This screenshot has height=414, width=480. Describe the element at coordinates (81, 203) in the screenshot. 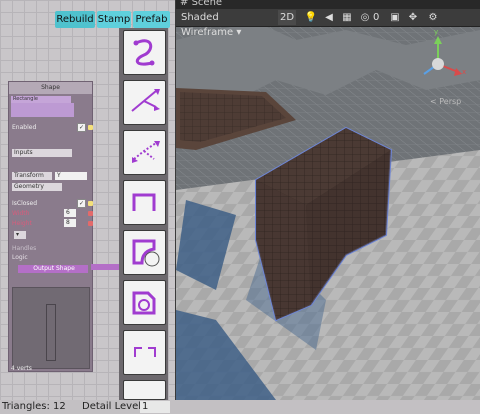

I see `isclosed-checkbox: ✓` at that location.